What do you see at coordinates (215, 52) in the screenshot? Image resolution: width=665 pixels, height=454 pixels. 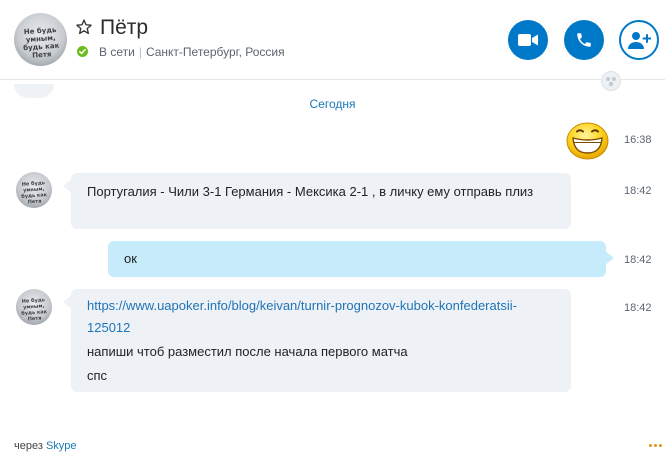 I see `location-text: Санкт-Петербург, Россия` at bounding box center [215, 52].